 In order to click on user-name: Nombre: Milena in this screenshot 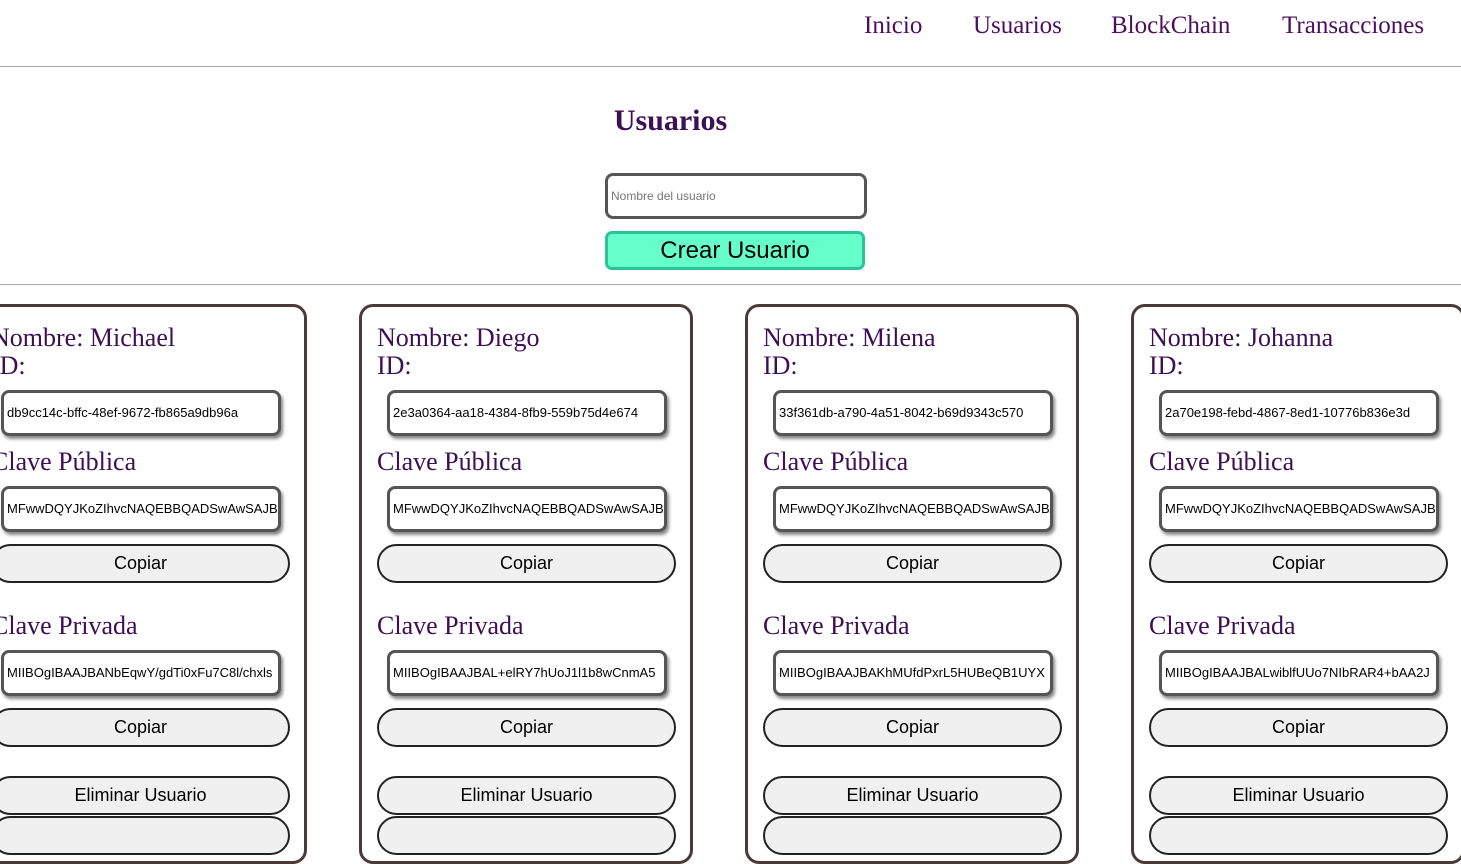, I will do `click(849, 337)`.